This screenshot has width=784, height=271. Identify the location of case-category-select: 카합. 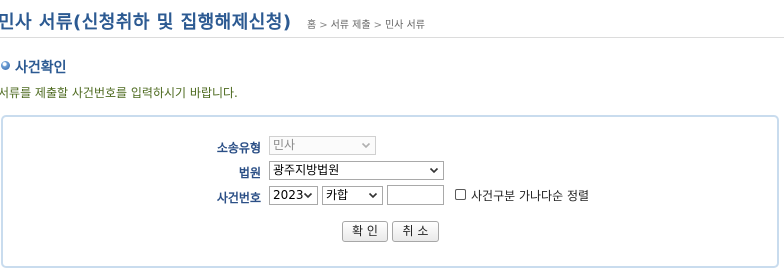
(352, 195).